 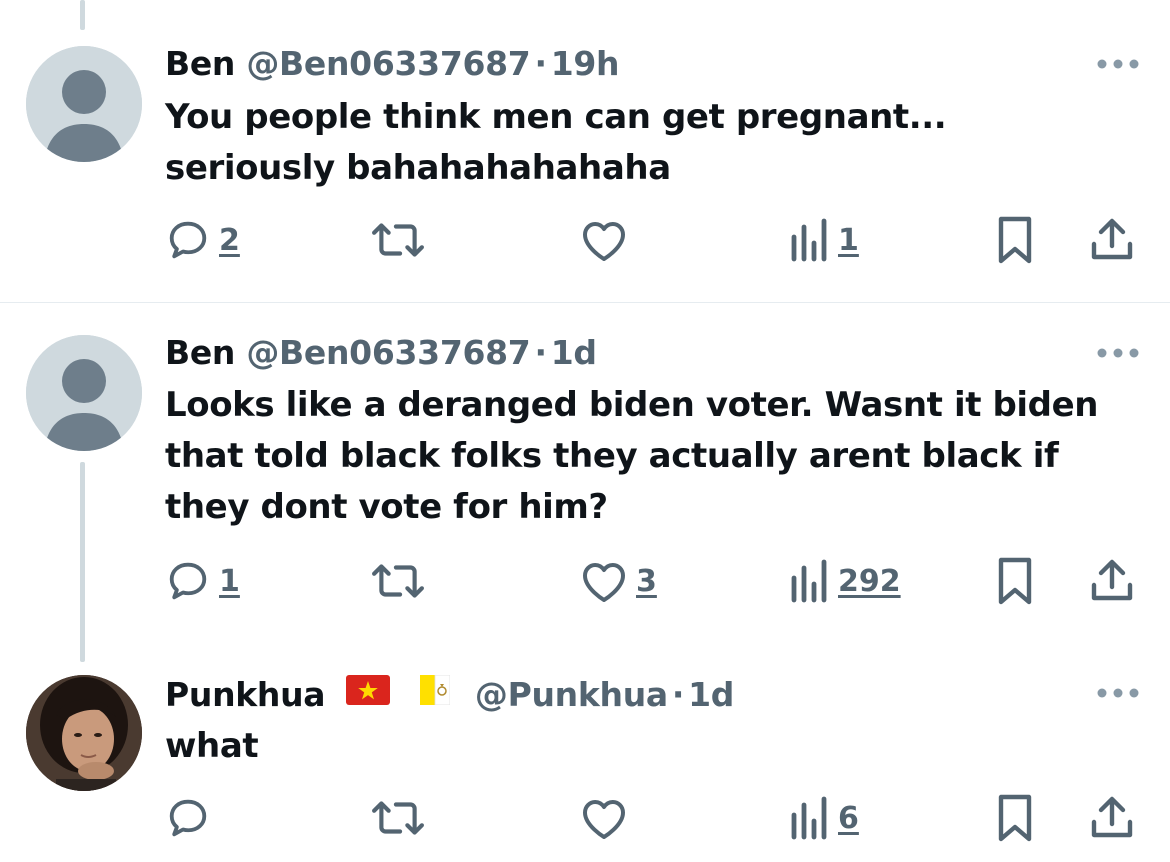 I want to click on tweet-header: Ben @Ben06337687 · 19h, so click(x=392, y=63).